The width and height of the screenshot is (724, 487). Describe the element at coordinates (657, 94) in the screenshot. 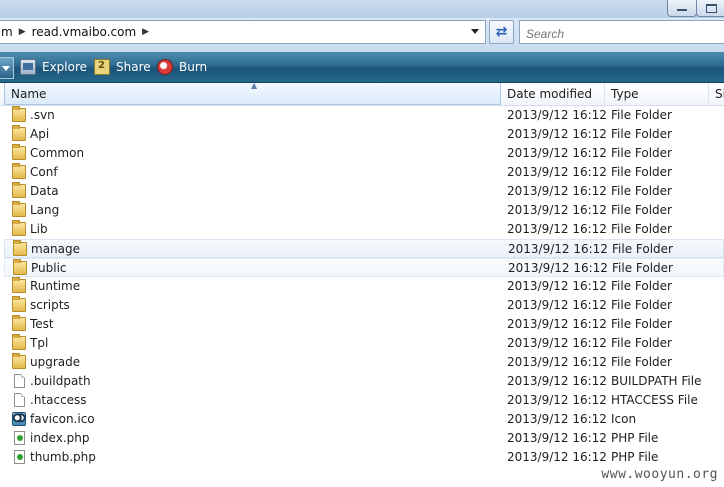

I see `column-header-type: Type` at that location.